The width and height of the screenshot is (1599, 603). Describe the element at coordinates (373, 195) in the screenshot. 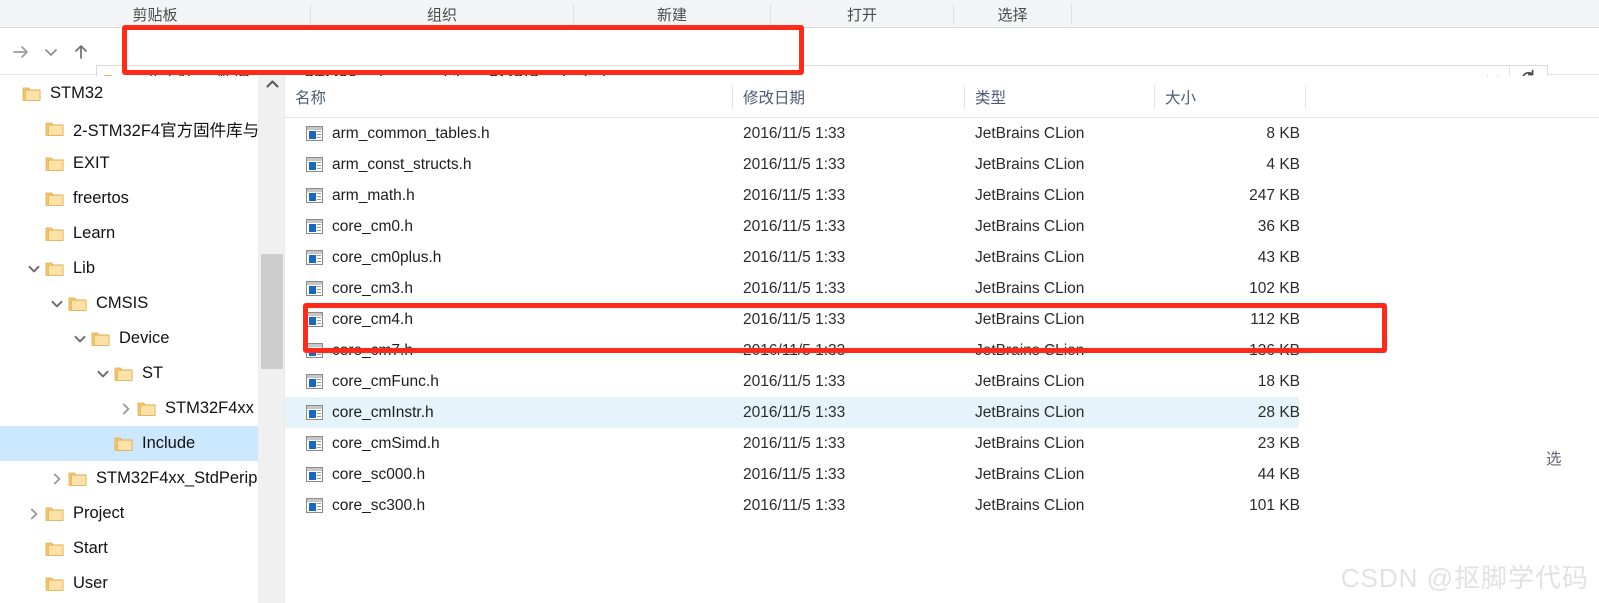

I see `file-name-label: arm_math.h` at that location.